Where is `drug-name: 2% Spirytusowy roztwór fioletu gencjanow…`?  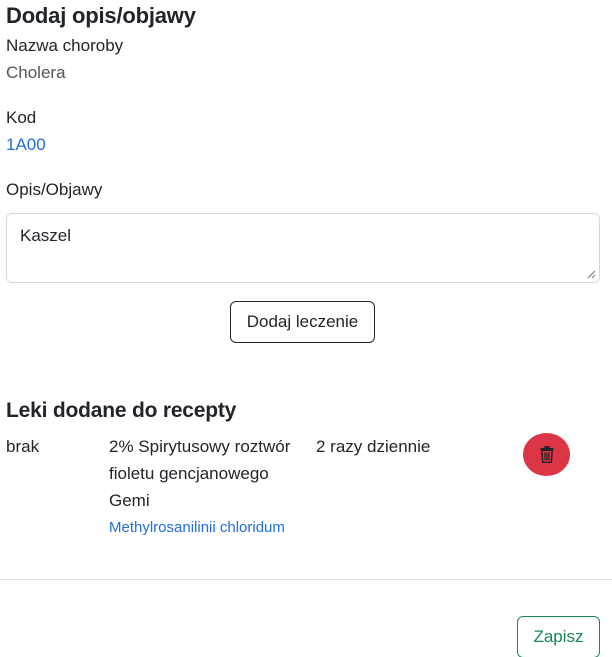 drug-name: 2% Spirytusowy roztwór fioletu gencjanow… is located at coordinates (200, 473).